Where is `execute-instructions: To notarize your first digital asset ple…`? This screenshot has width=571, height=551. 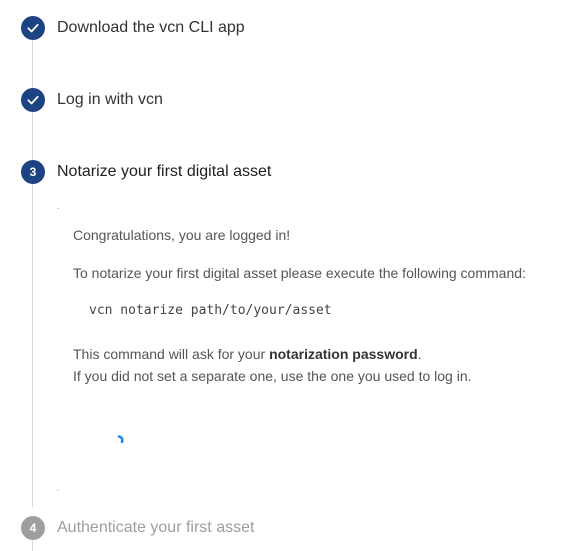 execute-instructions: To notarize your first digital asset ple… is located at coordinates (299, 273).